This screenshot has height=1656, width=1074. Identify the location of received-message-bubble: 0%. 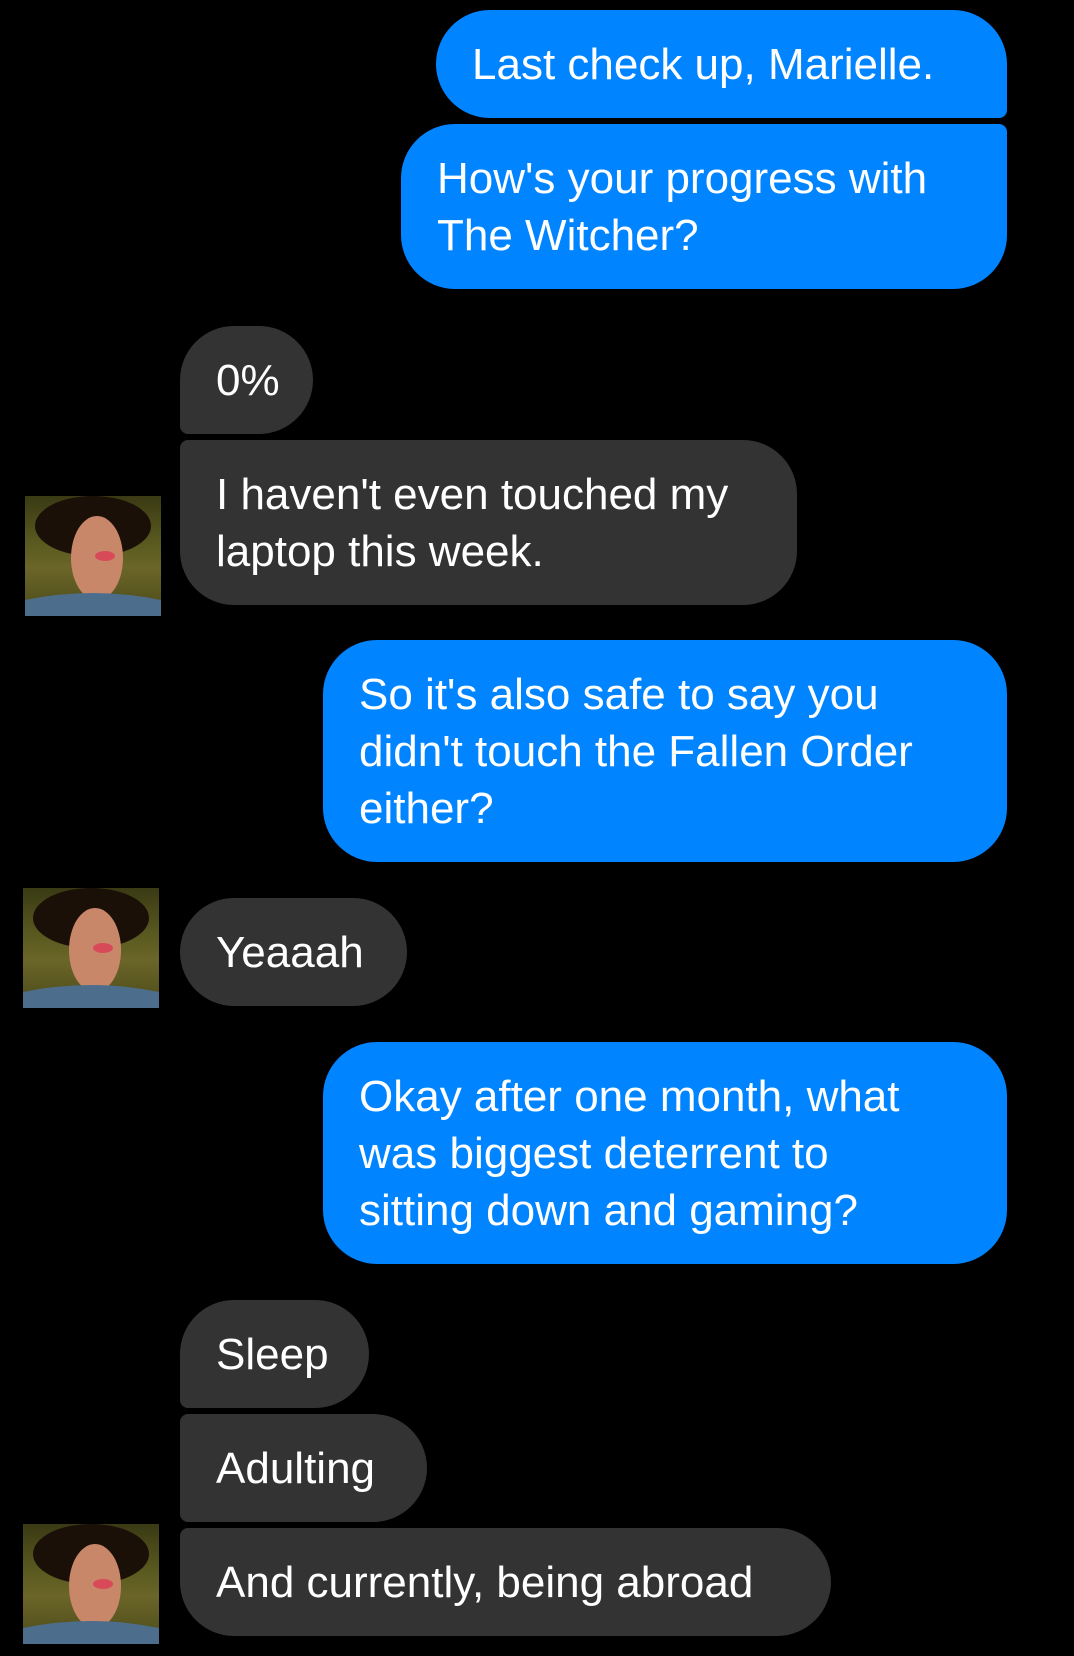
(246, 380).